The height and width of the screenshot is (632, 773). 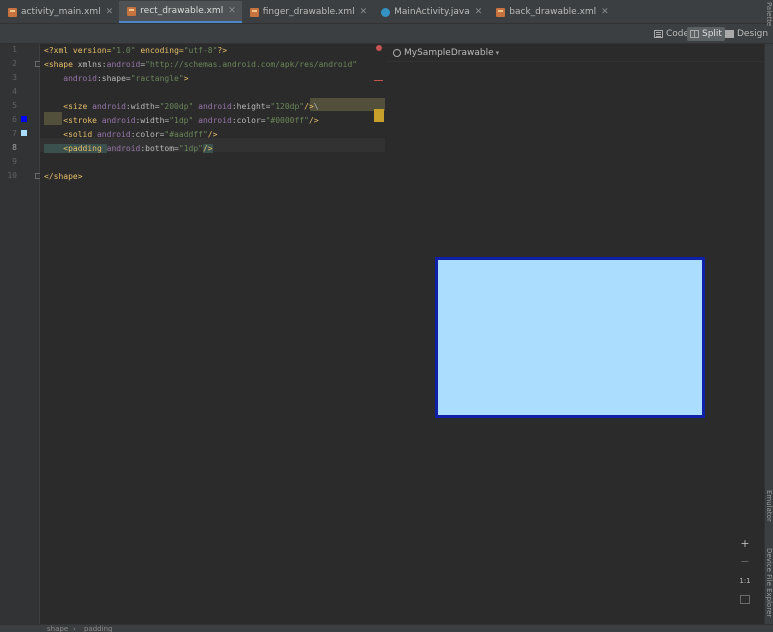 I want to click on code-line-1: <?xml version="1.0" encoding="utf-8"?>, so click(x=135, y=51).